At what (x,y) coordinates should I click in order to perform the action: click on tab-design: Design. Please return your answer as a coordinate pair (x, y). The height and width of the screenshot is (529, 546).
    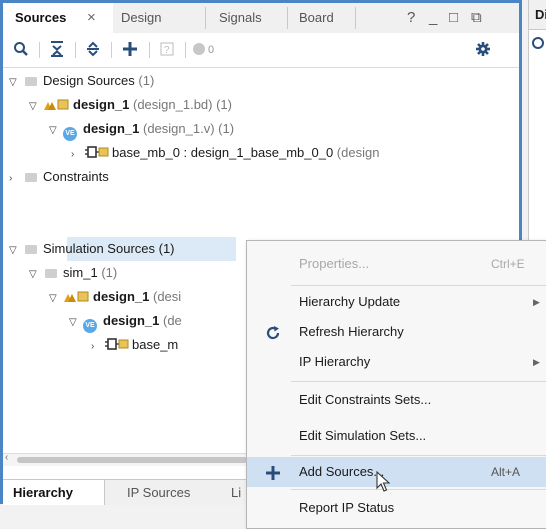
    Looking at the image, I should click on (156, 18).